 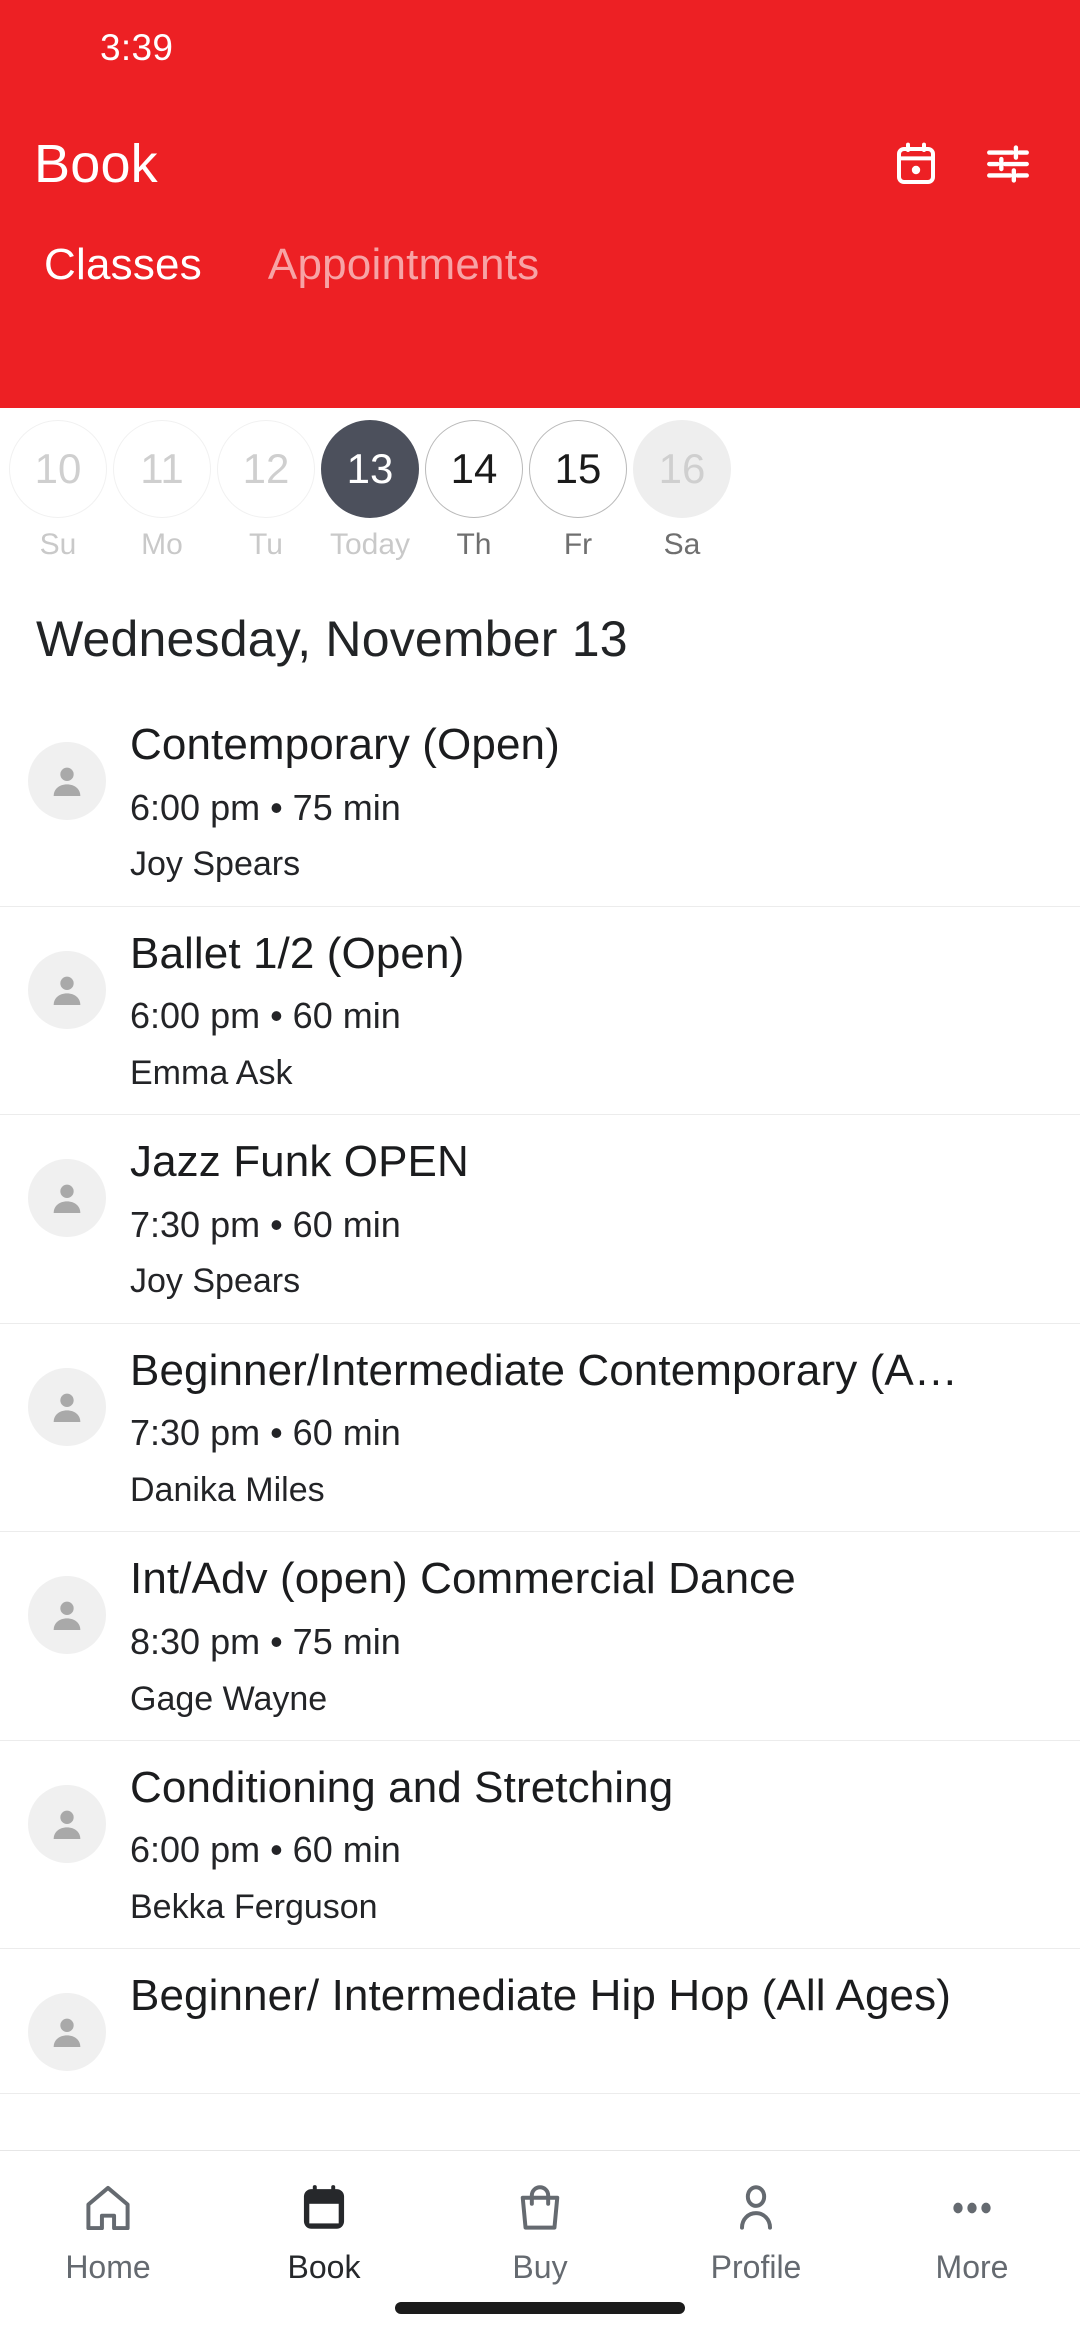 I want to click on class-name: Int/Adv (open) Commercial Dance, so click(x=463, y=1579).